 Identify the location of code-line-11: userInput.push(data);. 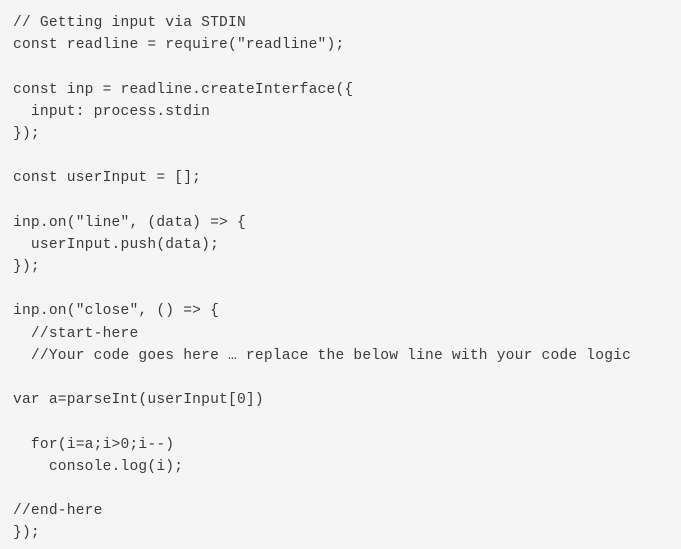
(347, 245).